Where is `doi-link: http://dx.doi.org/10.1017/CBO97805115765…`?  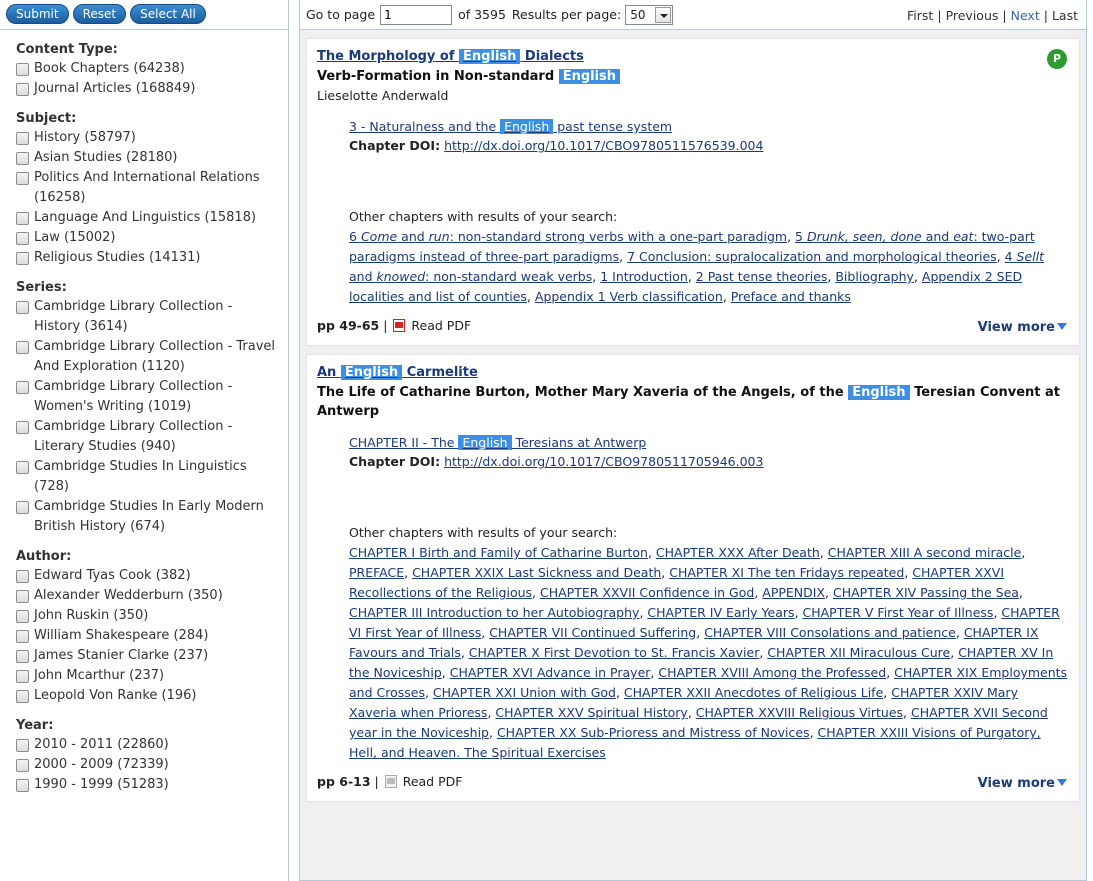 doi-link: http://dx.doi.org/10.1017/CBO97805115765… is located at coordinates (603, 145).